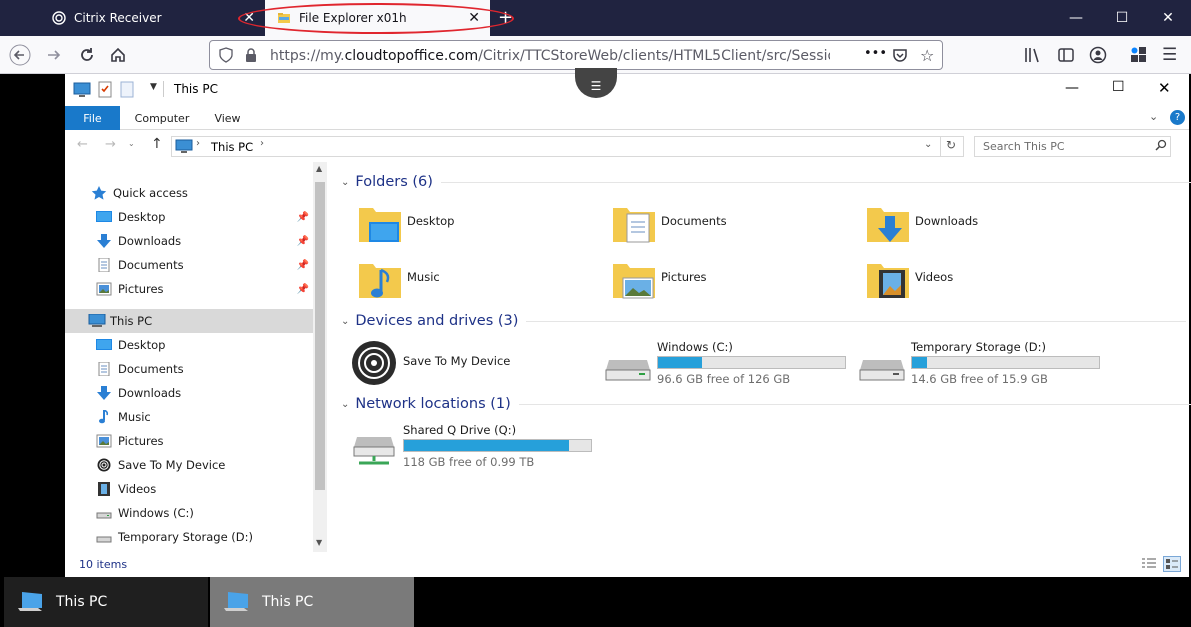  What do you see at coordinates (1153, 116) in the screenshot?
I see `expand-ribbon-icon: ⌄` at bounding box center [1153, 116].